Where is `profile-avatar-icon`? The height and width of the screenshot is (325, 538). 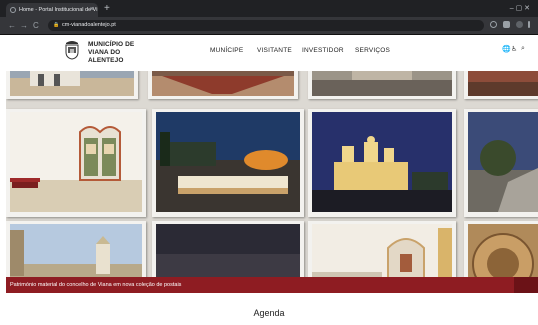
profile-avatar-icon is located at coordinates (519, 24).